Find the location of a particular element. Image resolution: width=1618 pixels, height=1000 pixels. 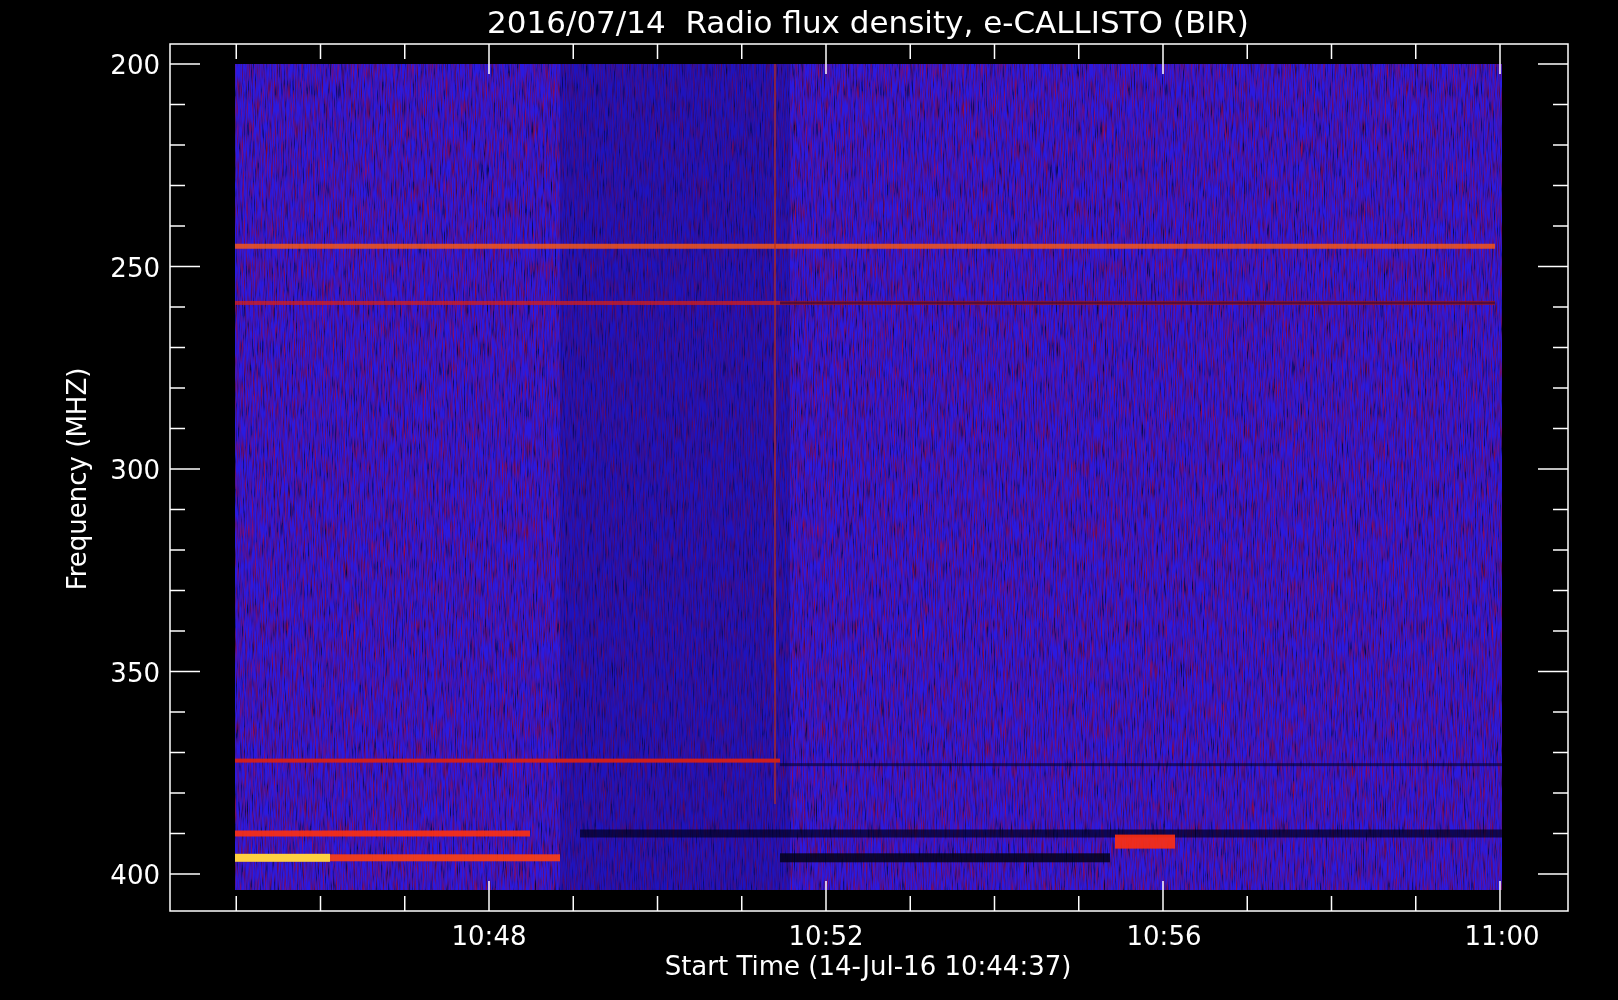

plot-title: 2016/07/14 Radio flux density, e-CALLISTO (BIR) is located at coordinates (868, 22).